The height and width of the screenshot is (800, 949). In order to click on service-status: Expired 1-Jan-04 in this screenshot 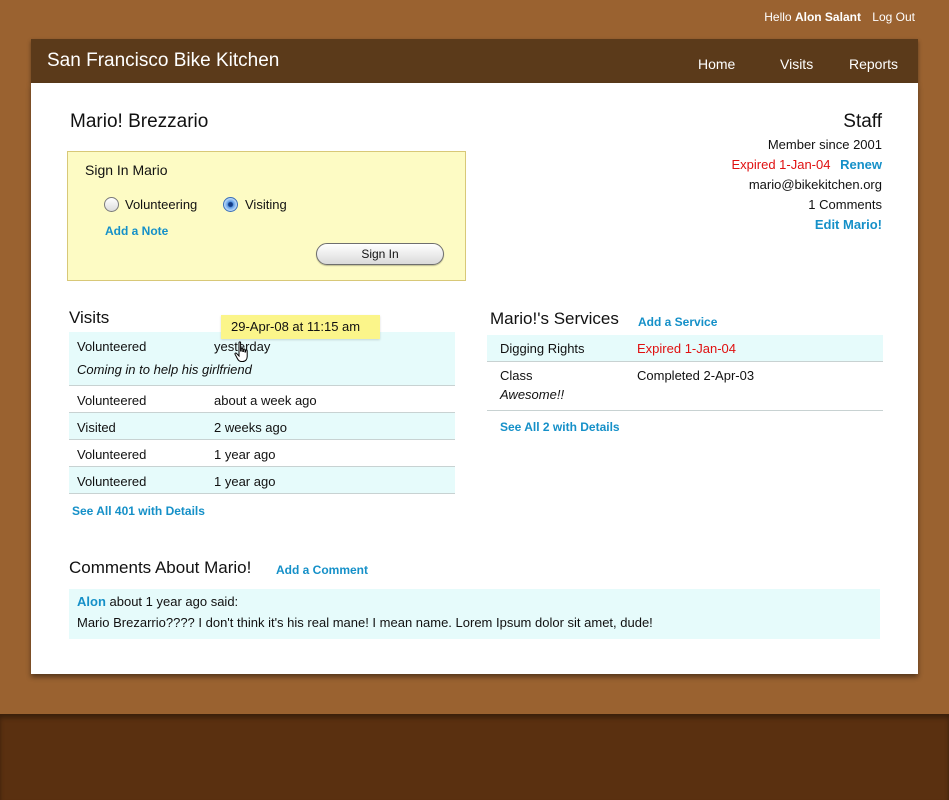, I will do `click(686, 348)`.